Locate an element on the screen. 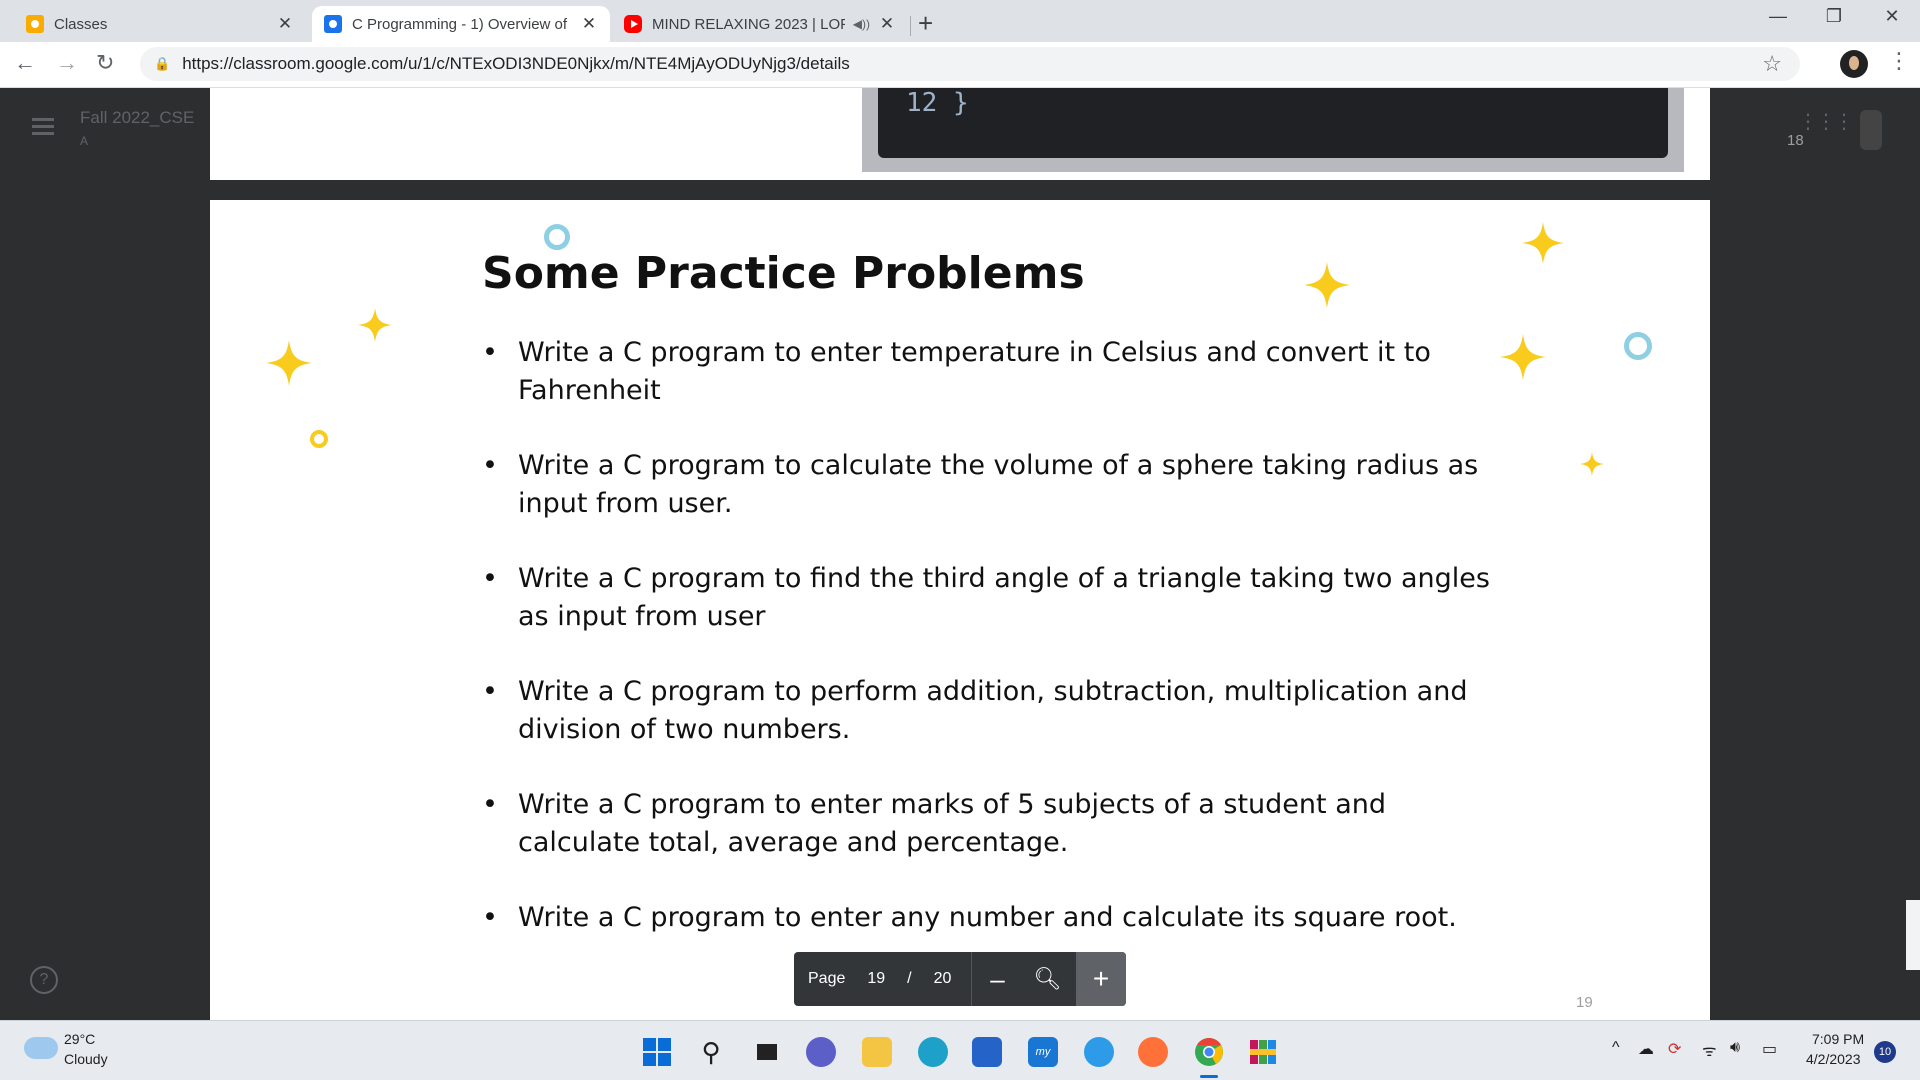  close-window-button: ✕ is located at coordinates (1892, 16).